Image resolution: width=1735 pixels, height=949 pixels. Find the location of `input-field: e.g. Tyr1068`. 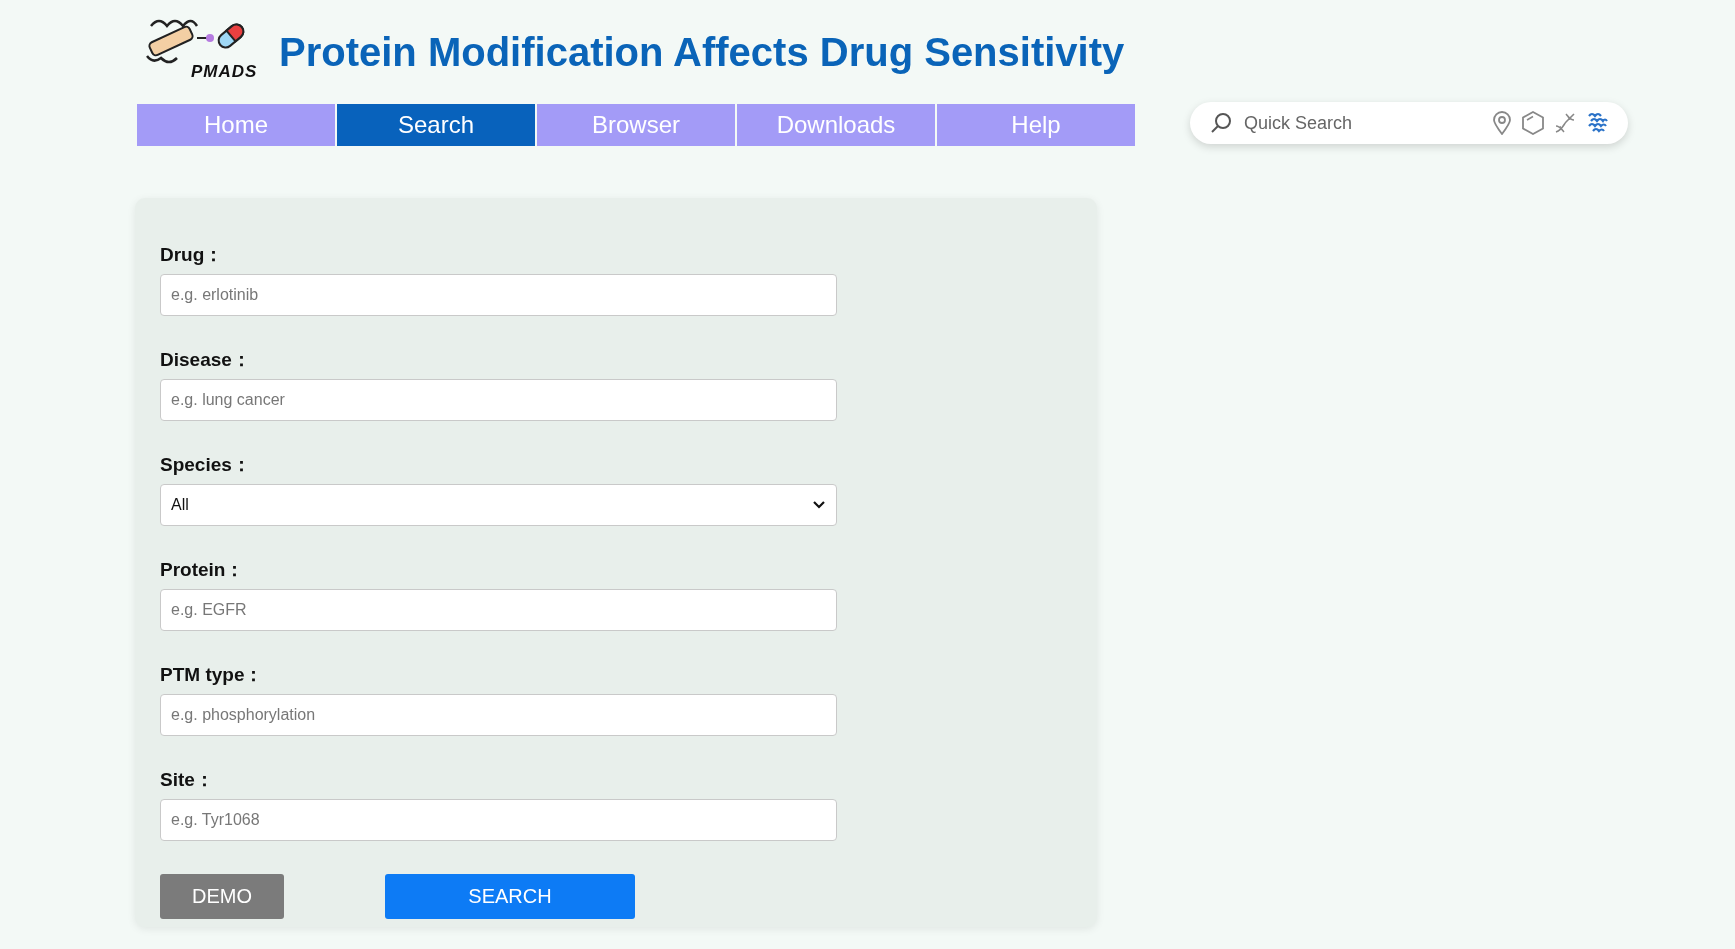

input-field: e.g. Tyr1068 is located at coordinates (498, 820).